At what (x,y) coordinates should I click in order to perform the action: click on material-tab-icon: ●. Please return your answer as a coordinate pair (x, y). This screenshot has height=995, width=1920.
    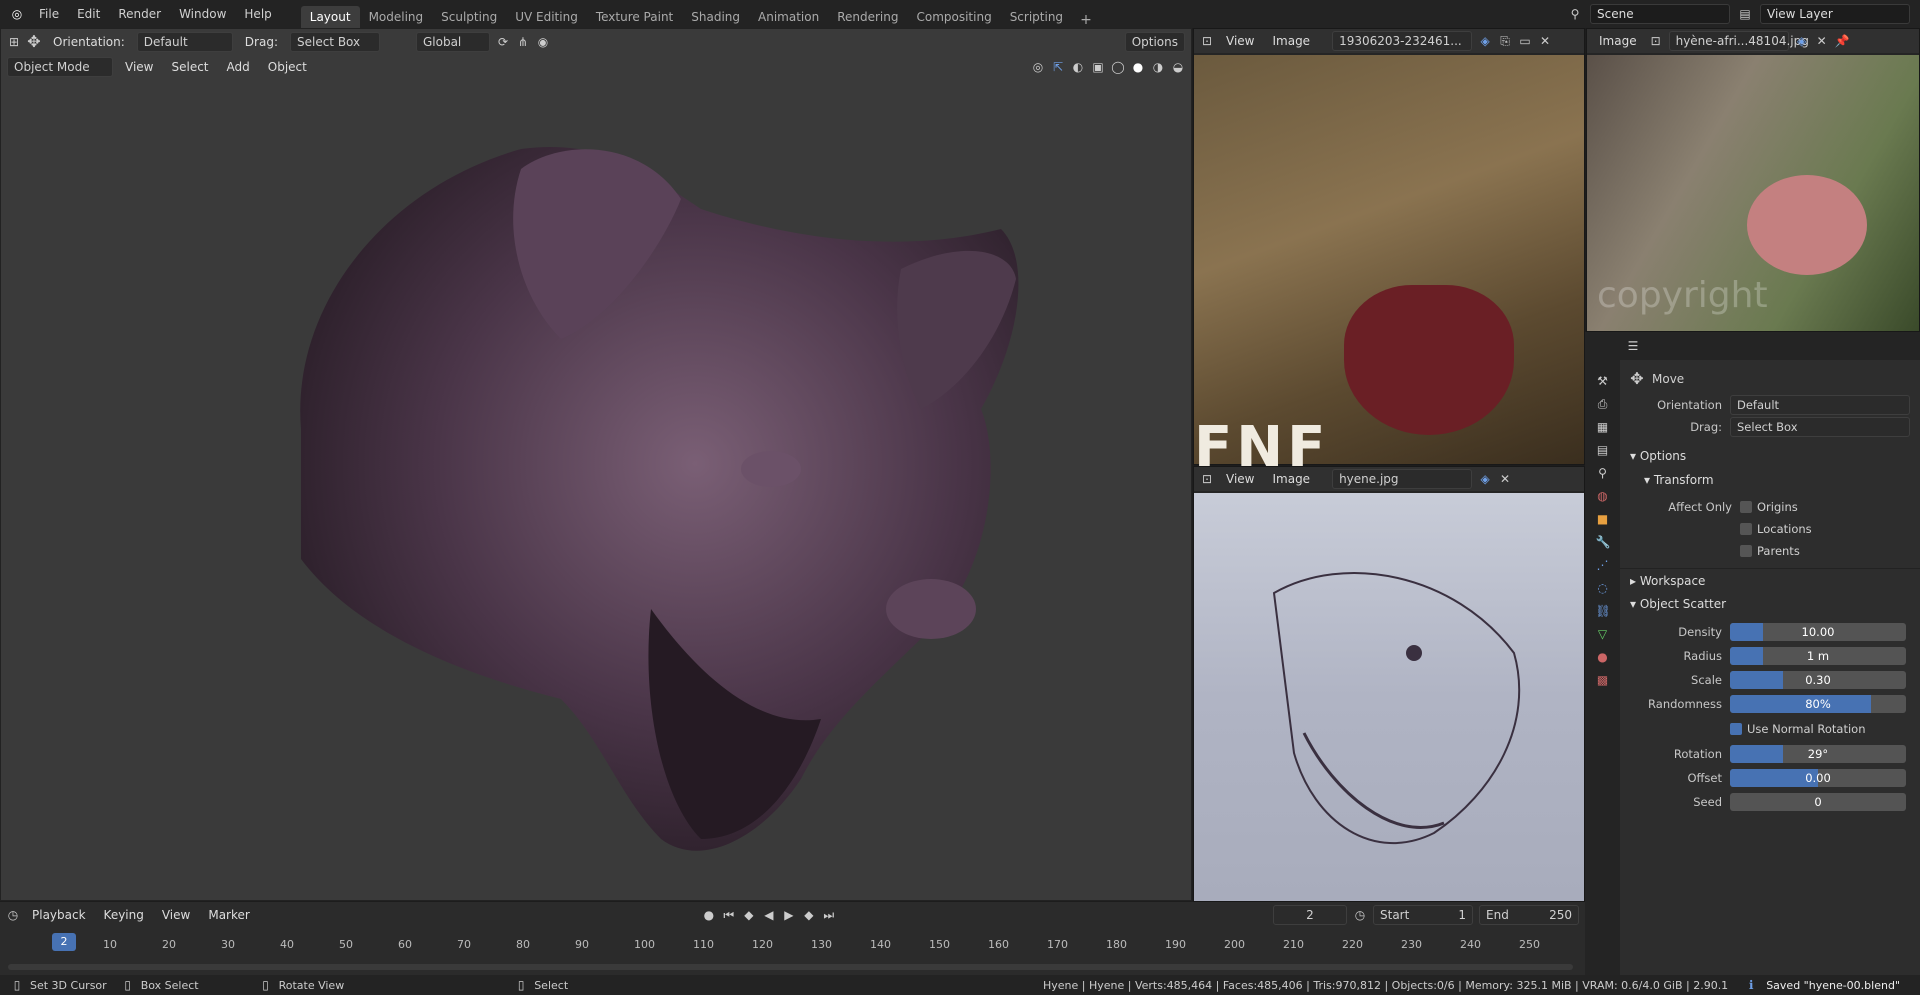
    Looking at the image, I should click on (1603, 657).